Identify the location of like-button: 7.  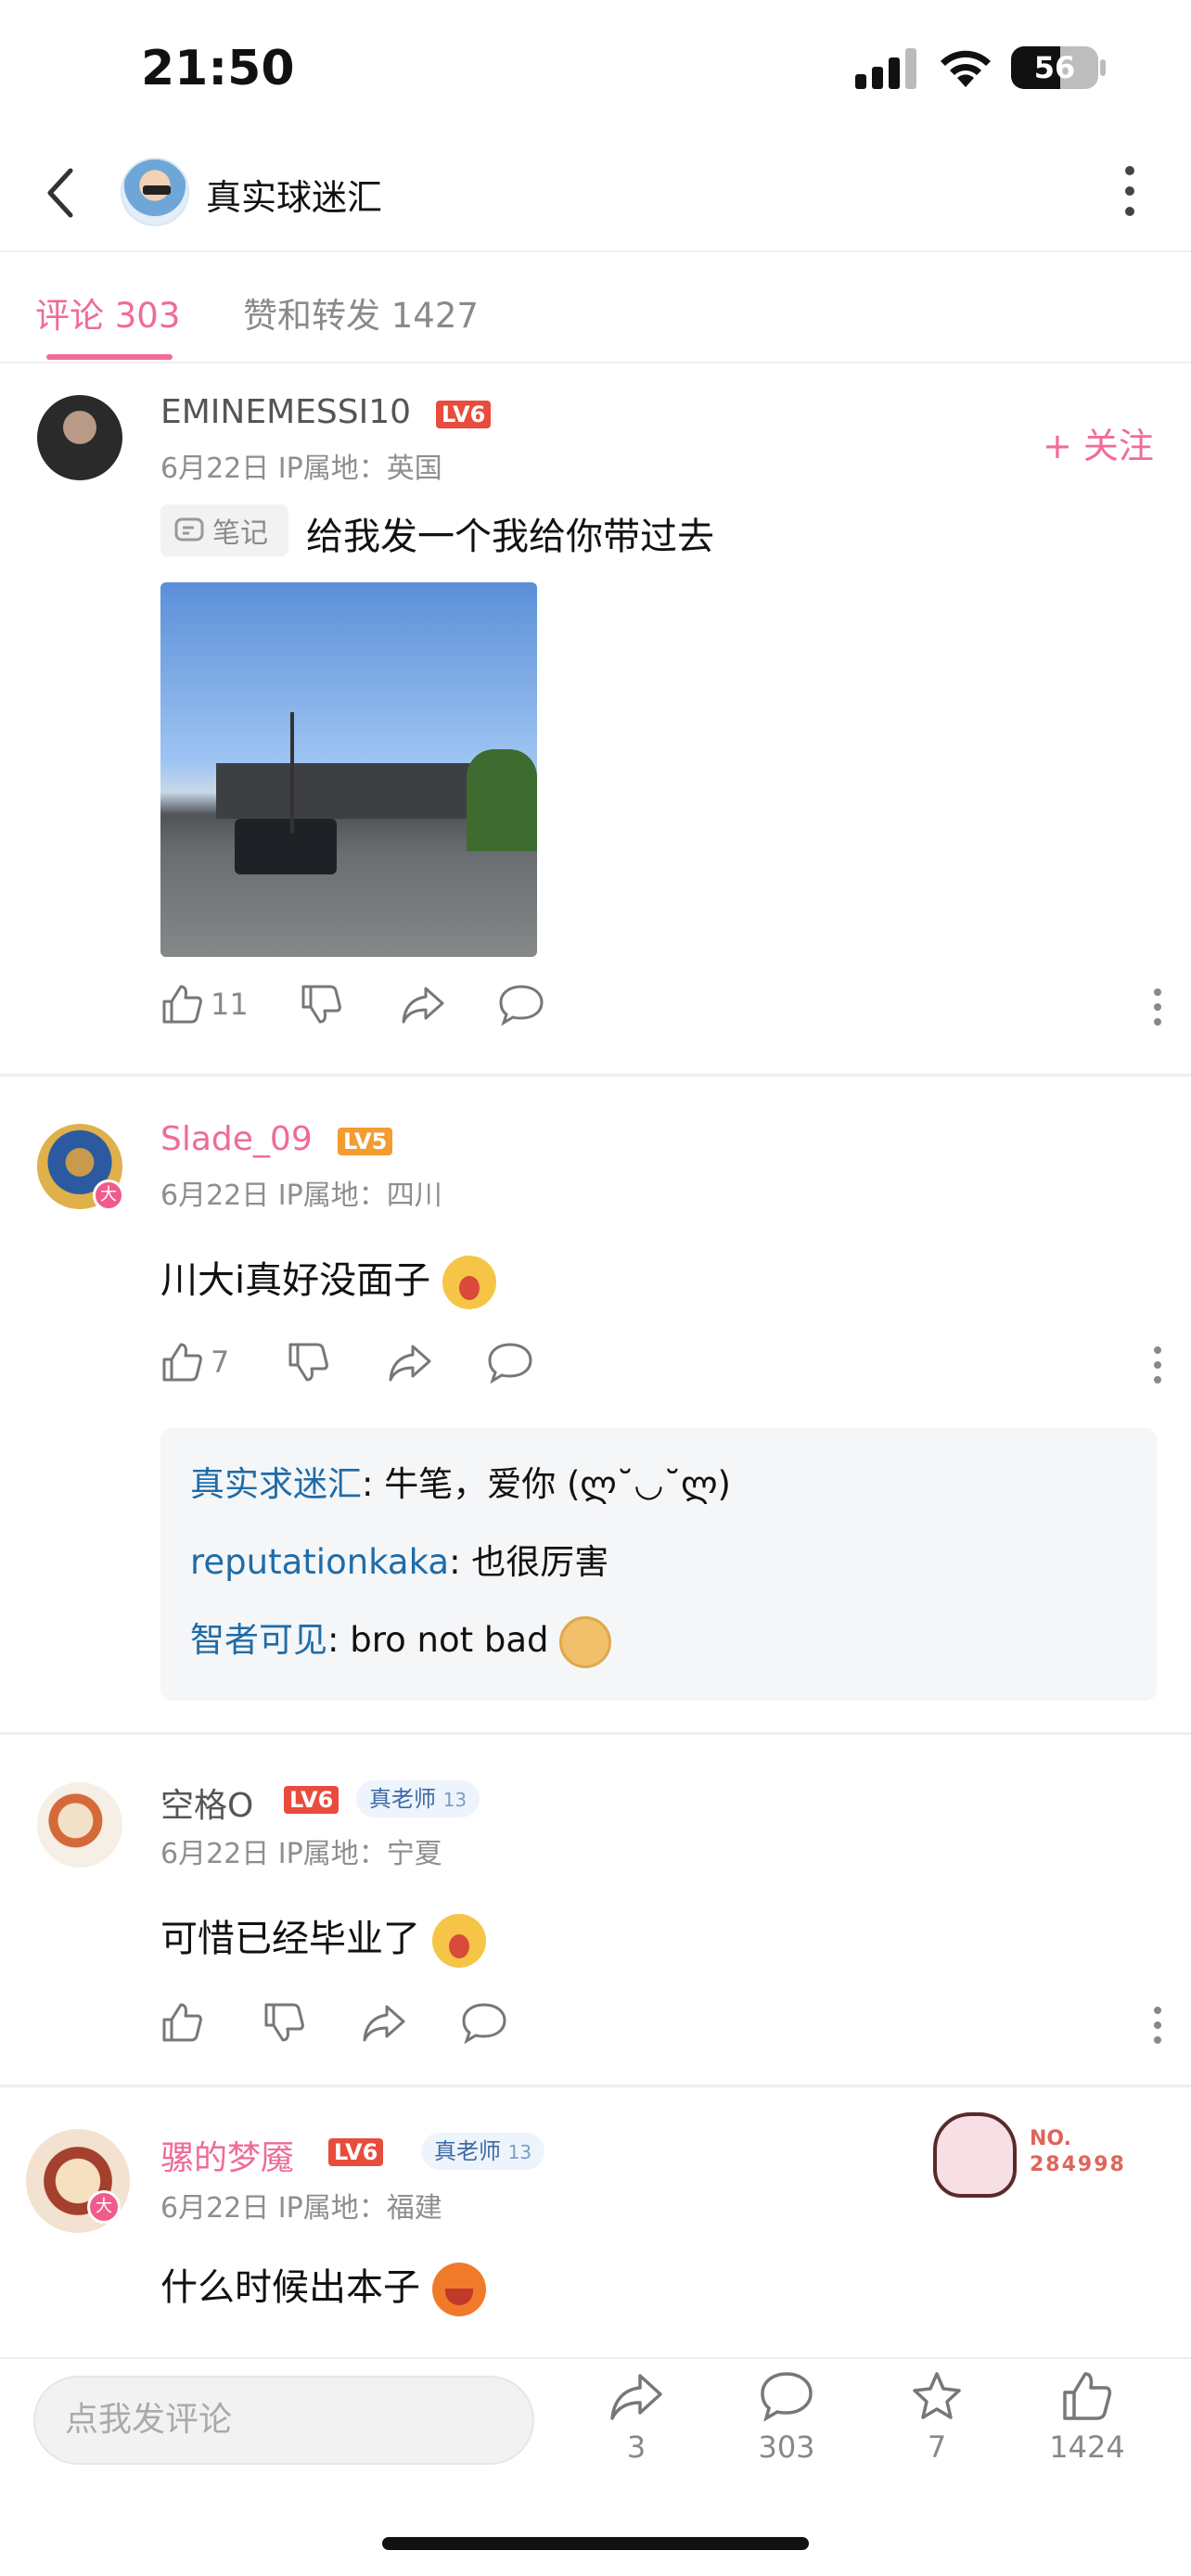
(194, 1363).